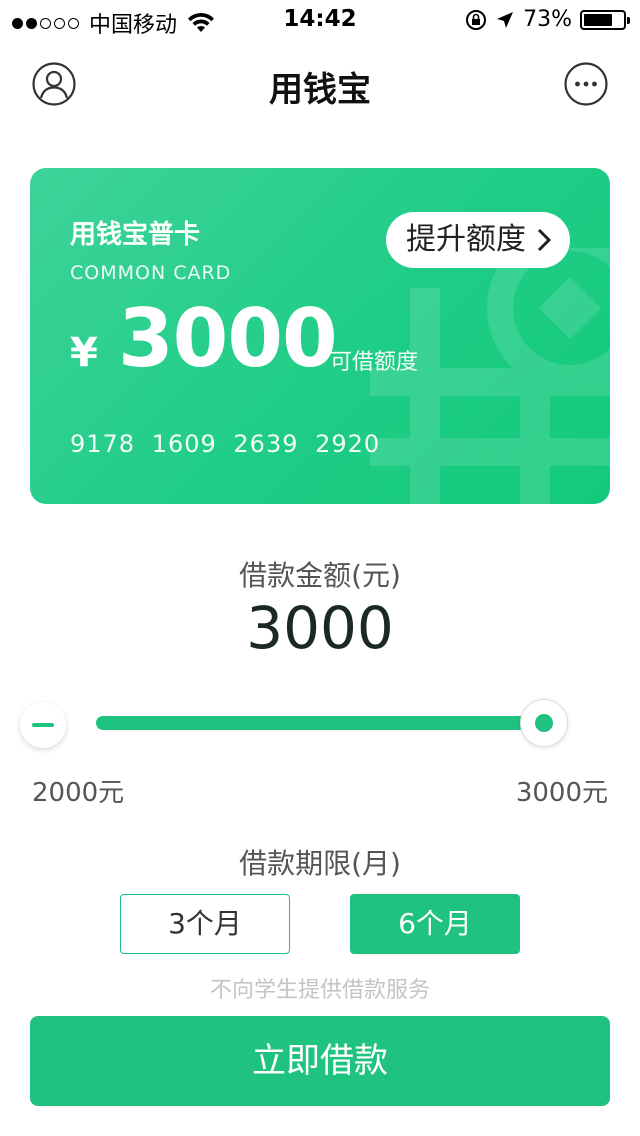  Describe the element at coordinates (320, 1061) in the screenshot. I see `borrow-now-button: 立即借款` at that location.